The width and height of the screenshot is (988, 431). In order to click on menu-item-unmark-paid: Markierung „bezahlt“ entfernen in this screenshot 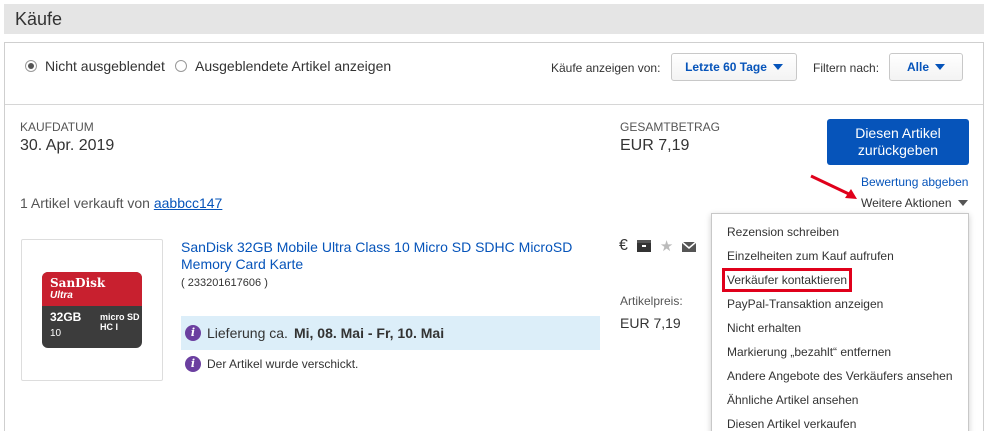, I will do `click(809, 352)`.